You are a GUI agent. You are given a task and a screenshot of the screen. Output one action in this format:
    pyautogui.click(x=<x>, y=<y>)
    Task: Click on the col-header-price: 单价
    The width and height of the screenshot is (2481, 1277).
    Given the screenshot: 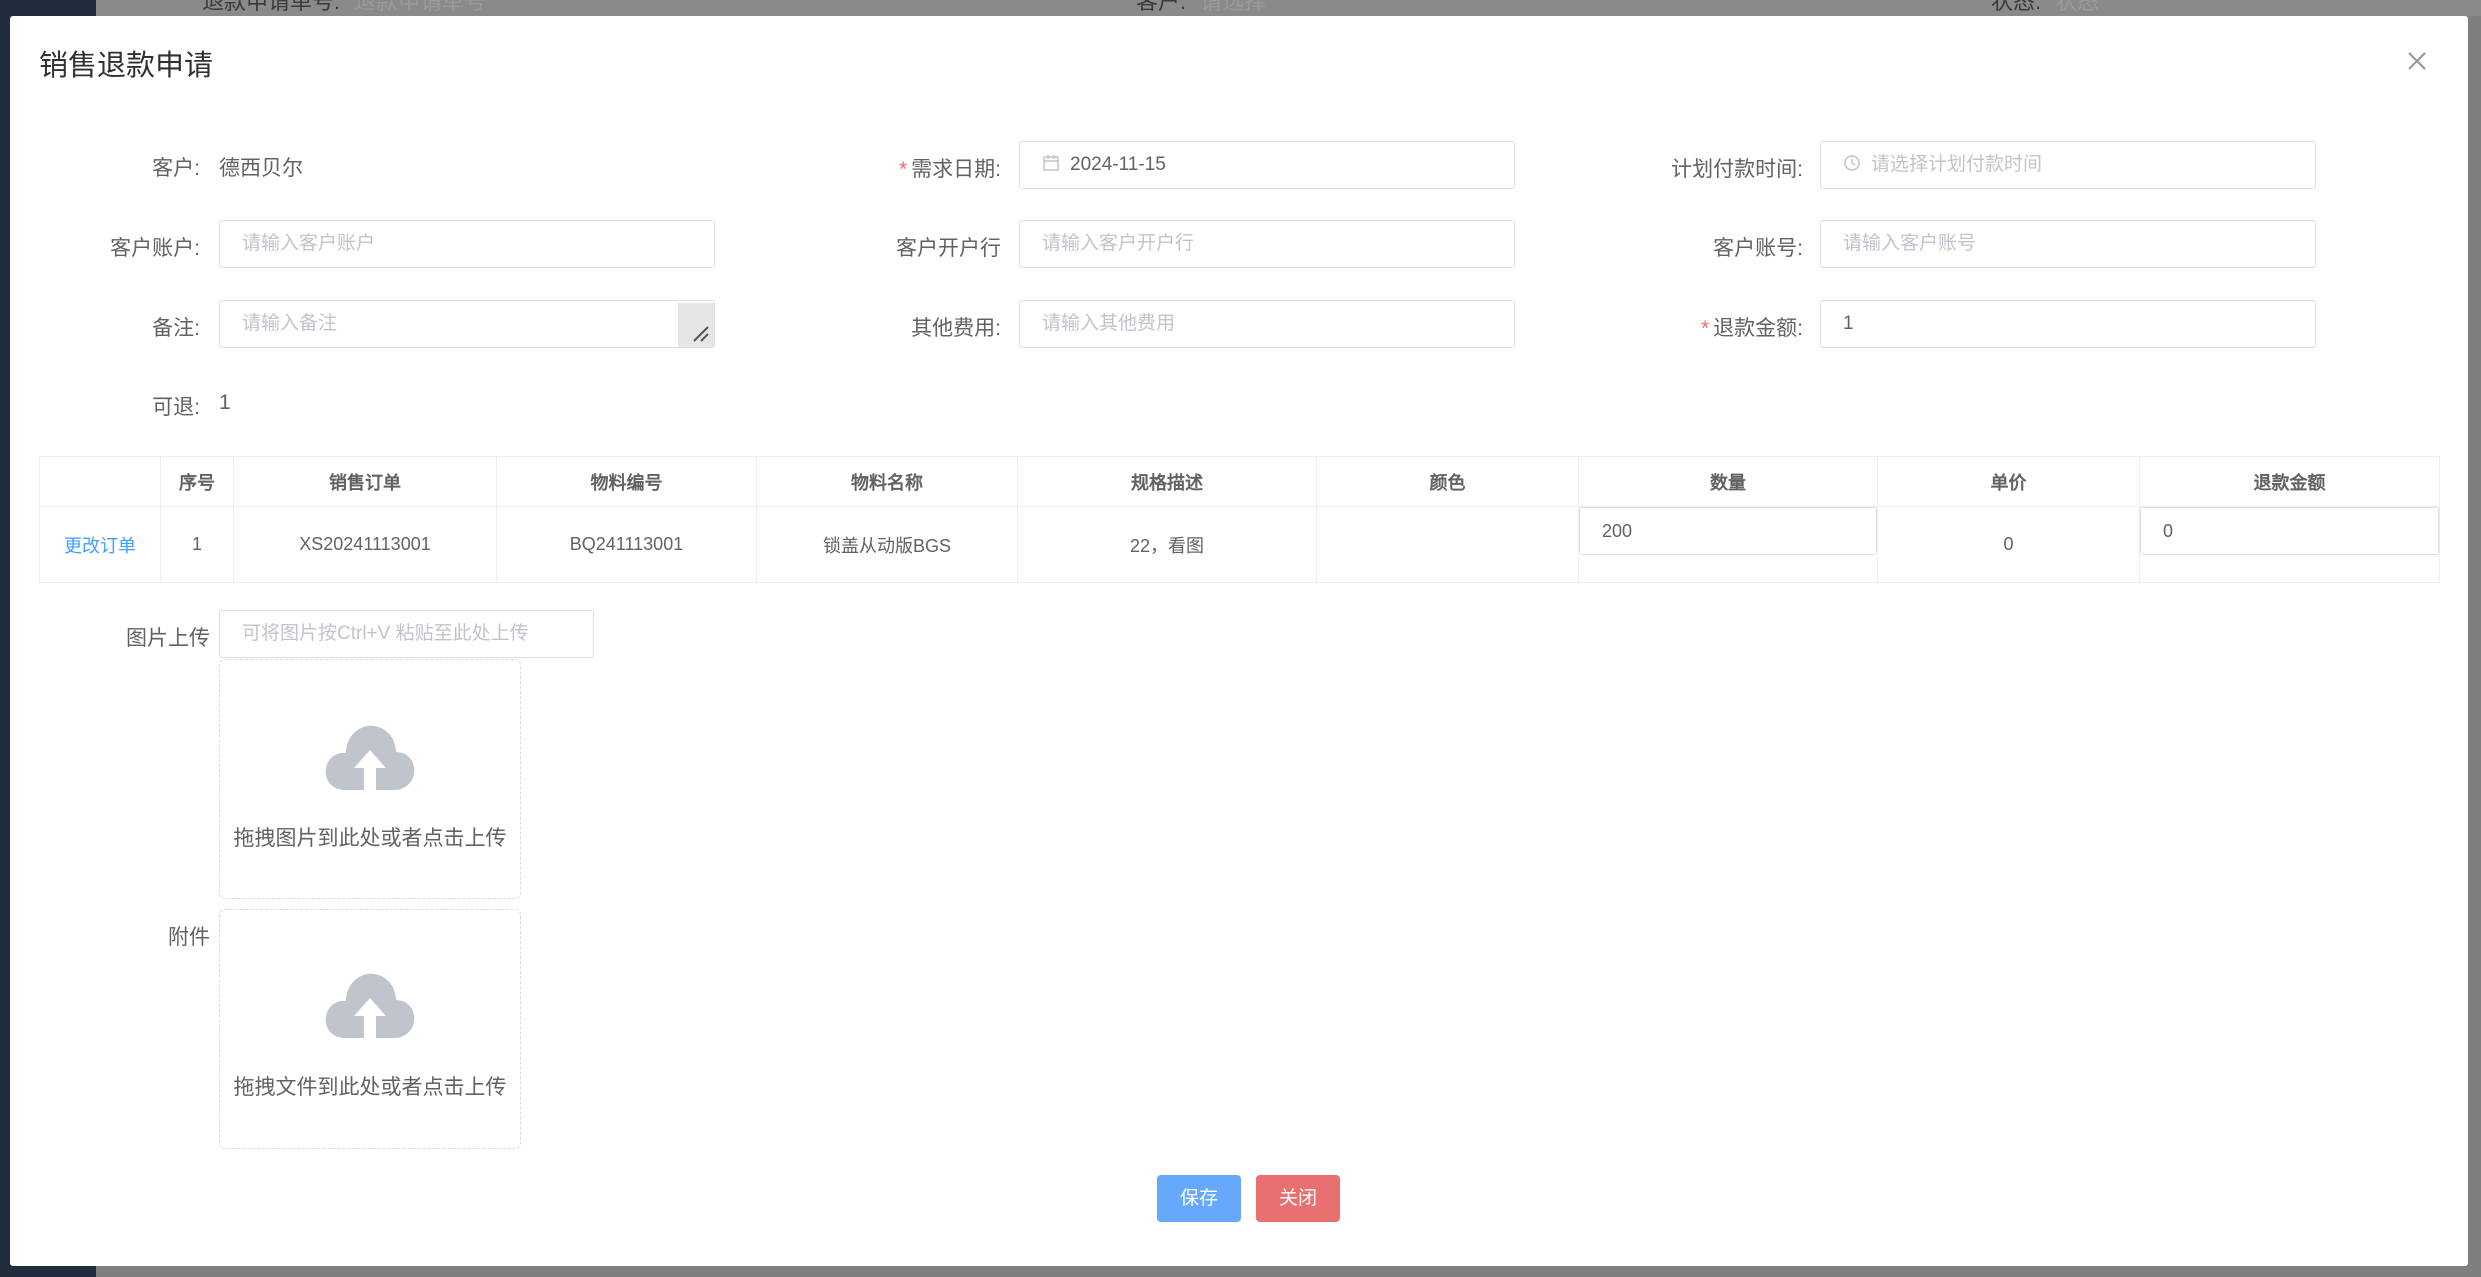 What is the action you would take?
    pyautogui.click(x=2008, y=481)
    